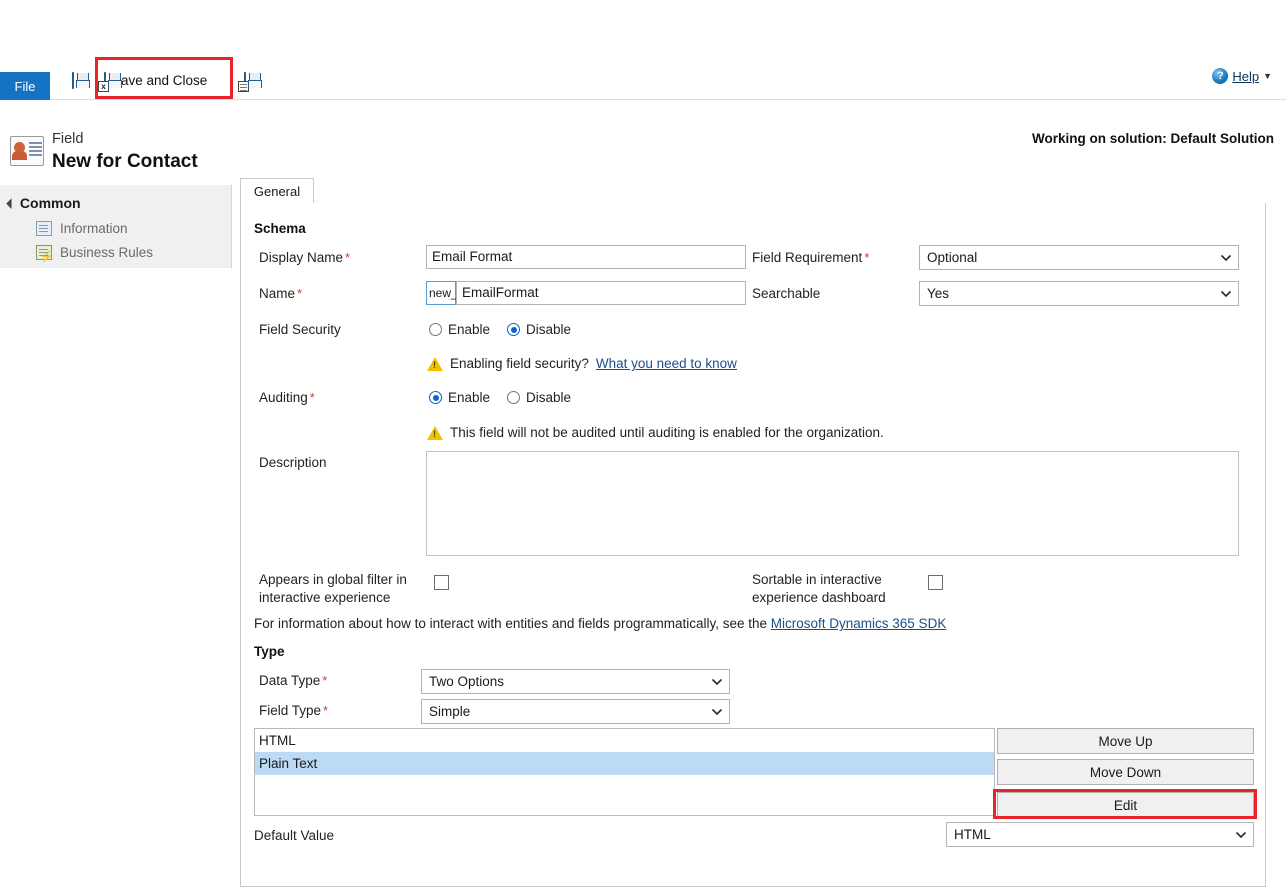  What do you see at coordinates (1079, 257) in the screenshot?
I see `field-requirement-select: Optional` at bounding box center [1079, 257].